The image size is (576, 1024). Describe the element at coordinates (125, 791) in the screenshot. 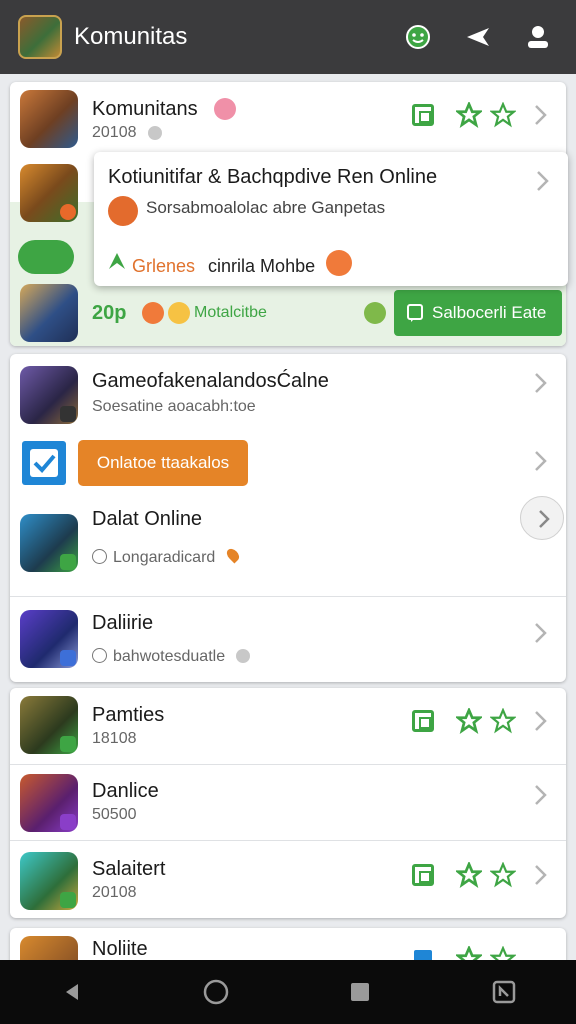

I see `community-name: Danlice` at that location.